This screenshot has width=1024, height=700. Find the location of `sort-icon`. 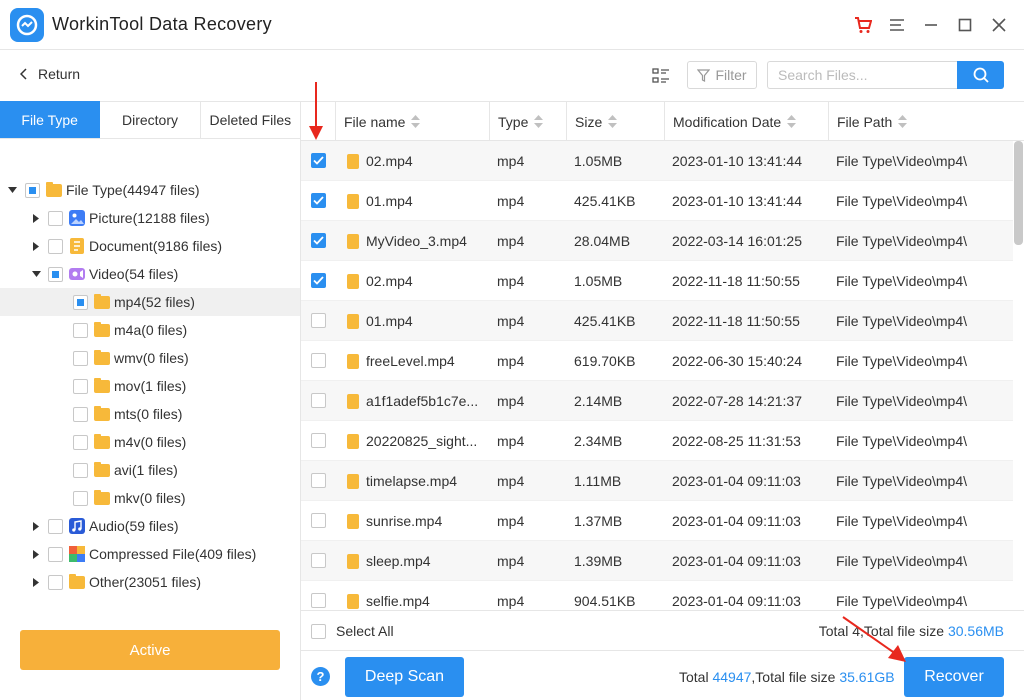

sort-icon is located at coordinates (613, 121).